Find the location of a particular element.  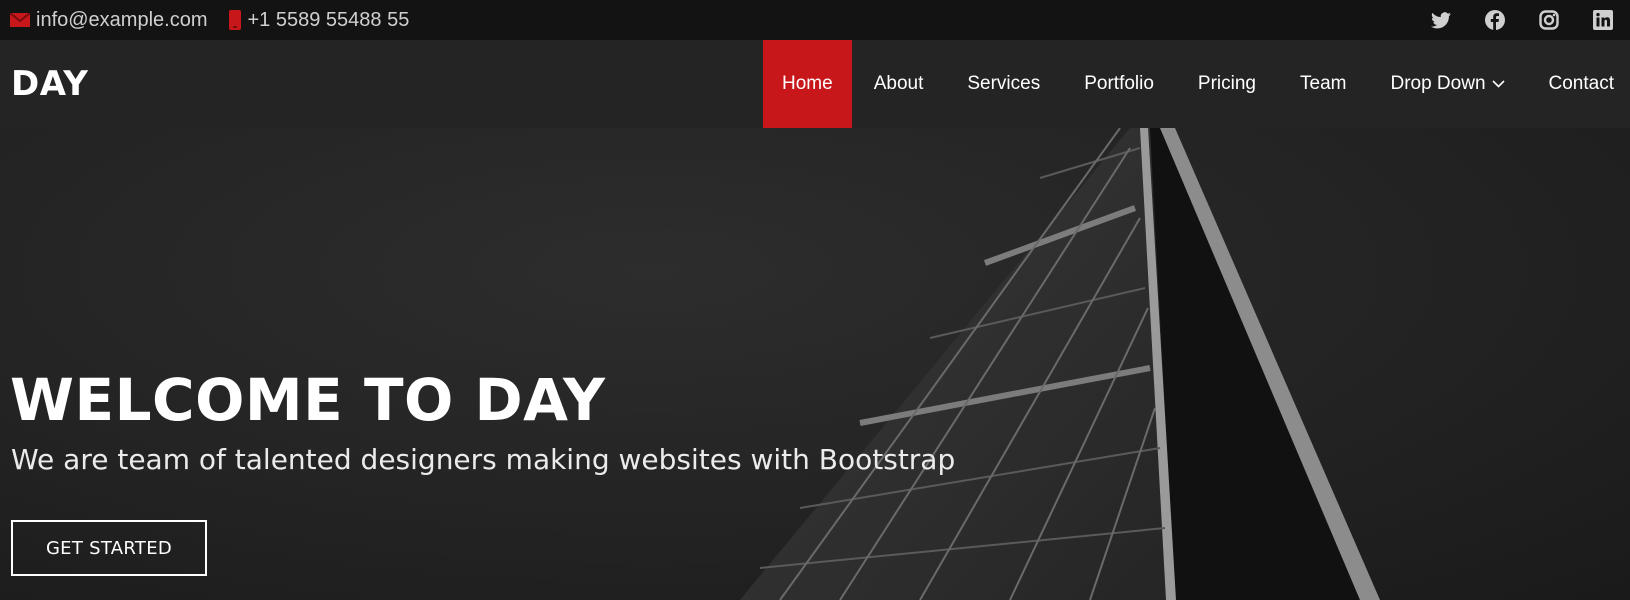

envelope-icon is located at coordinates (20, 20).